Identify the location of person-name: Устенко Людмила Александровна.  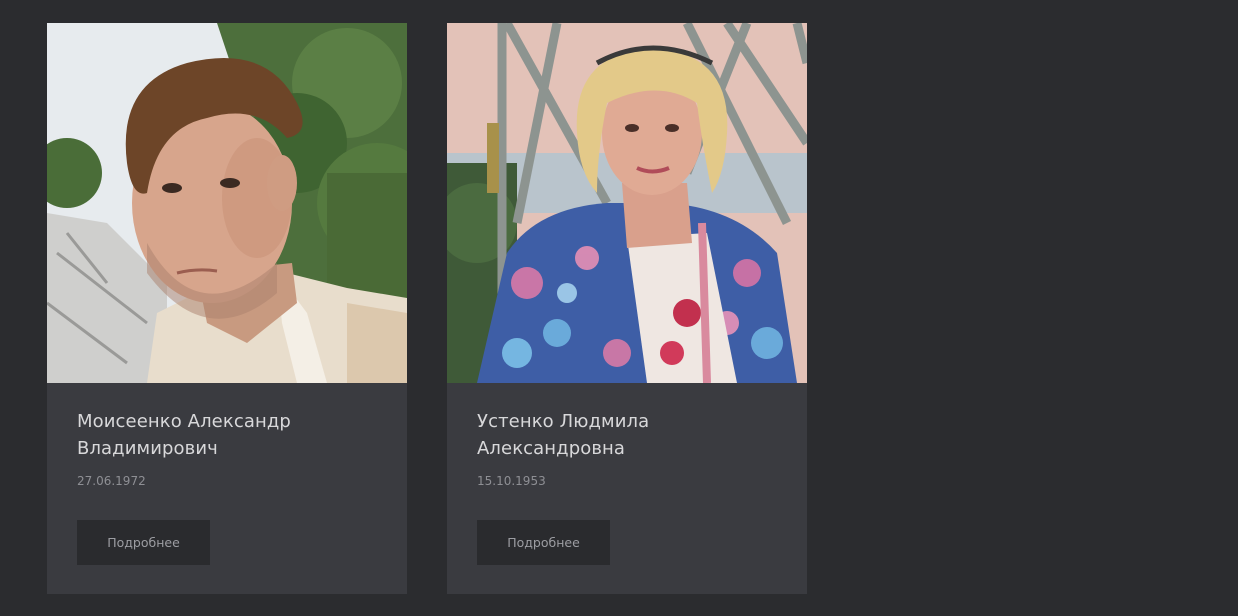
(563, 435).